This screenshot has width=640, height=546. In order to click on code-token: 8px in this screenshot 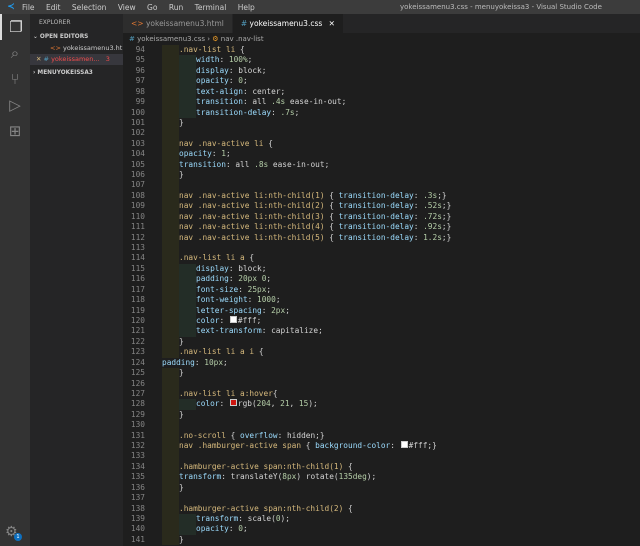, I will do `click(289, 477)`.